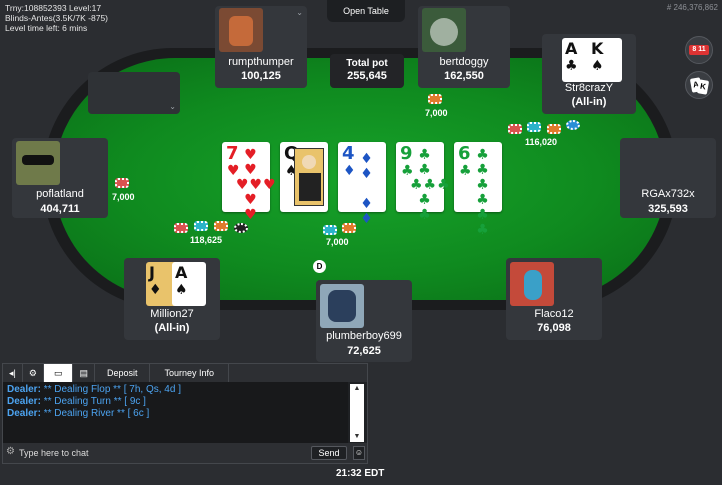 The image size is (722, 485). Describe the element at coordinates (46, 28) in the screenshot. I see `level-time-left: Level time left: 6 mins` at that location.